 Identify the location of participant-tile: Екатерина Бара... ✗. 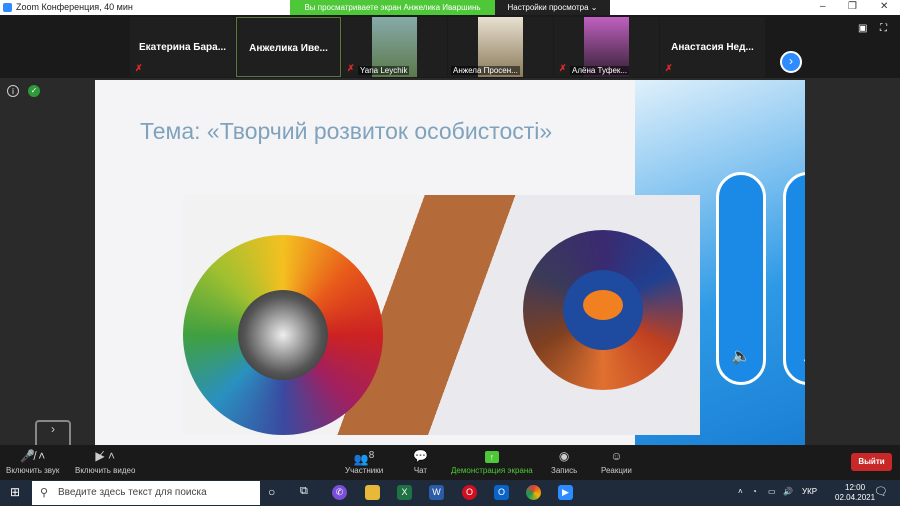
(182, 47).